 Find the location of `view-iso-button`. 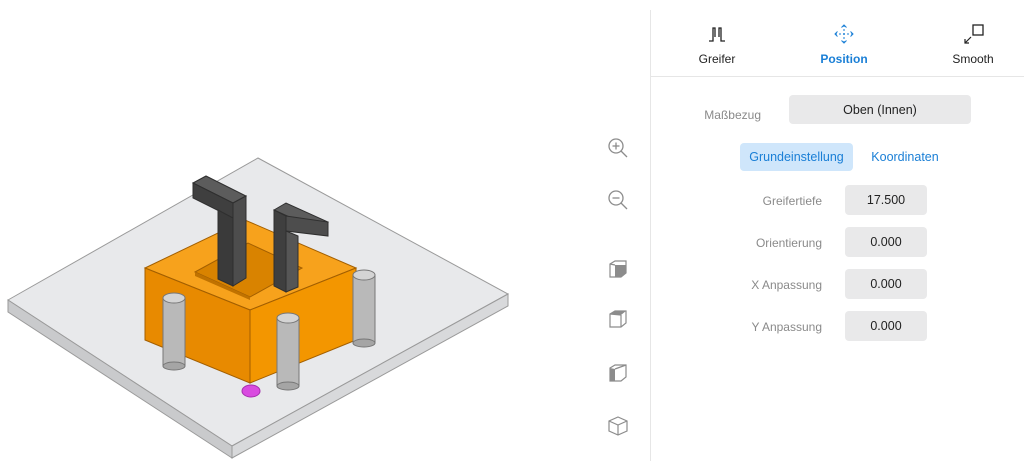

view-iso-button is located at coordinates (618, 426).